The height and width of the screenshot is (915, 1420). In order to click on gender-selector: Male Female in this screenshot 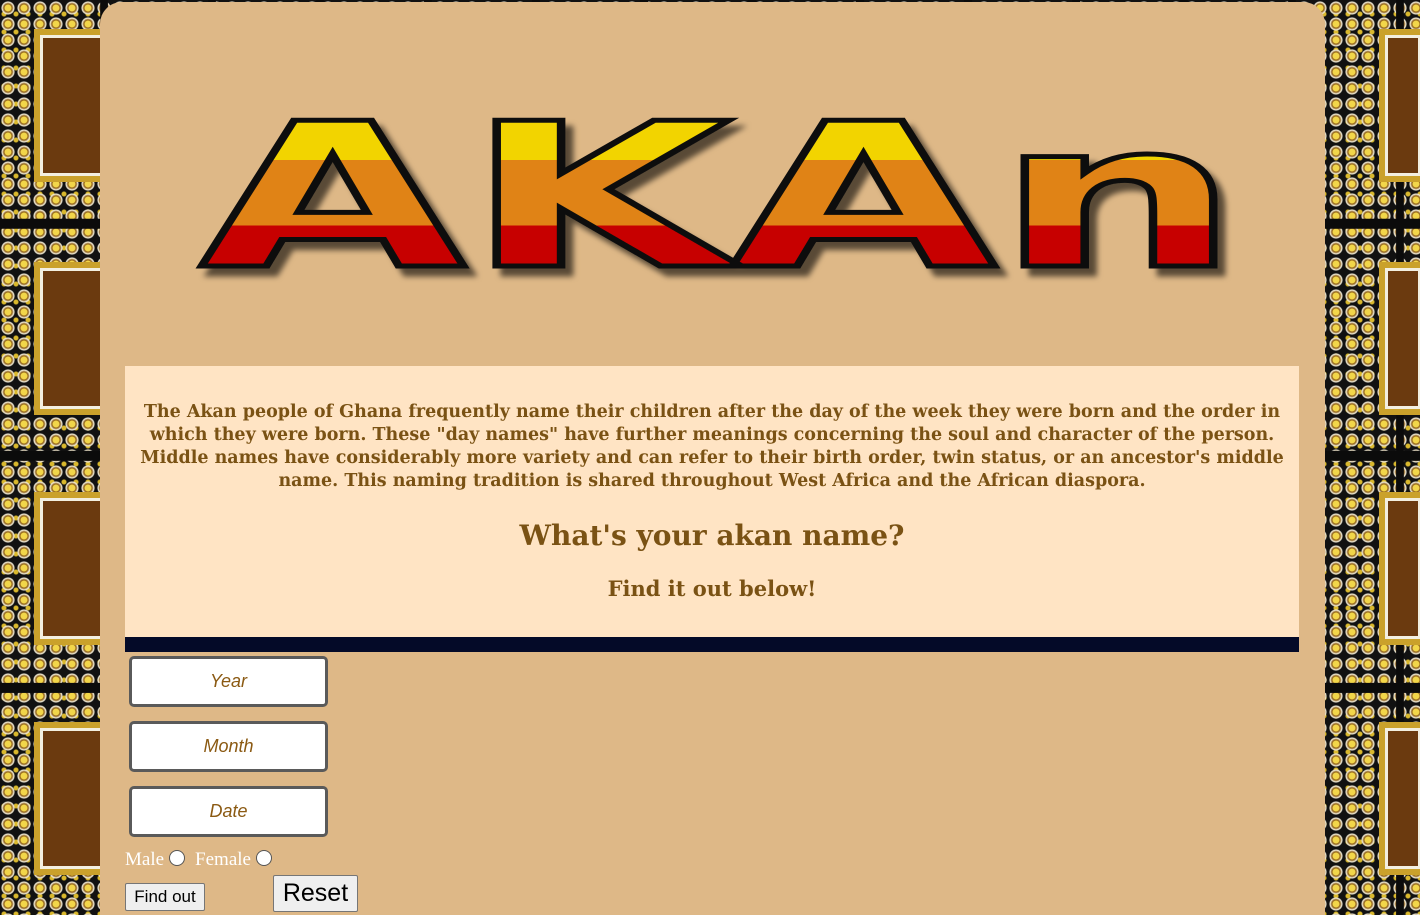, I will do `click(203, 860)`.